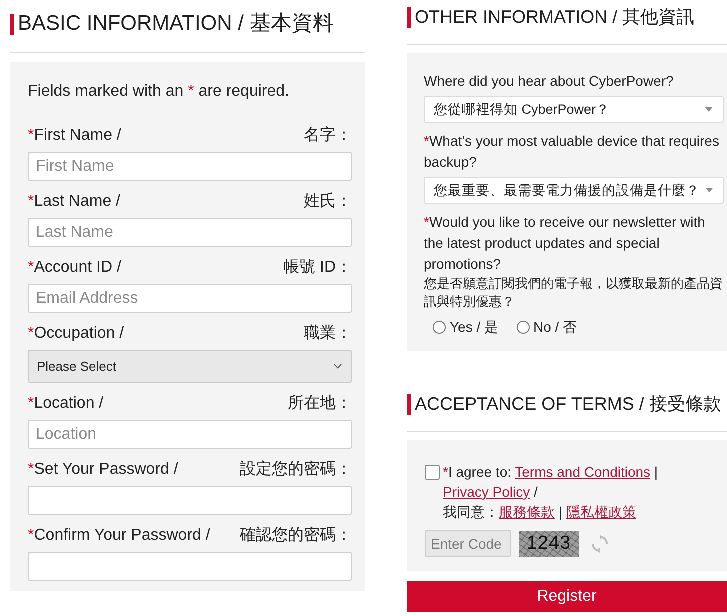 The image size is (727, 616). I want to click on chinese-field-label: 所在地：, so click(320, 404).